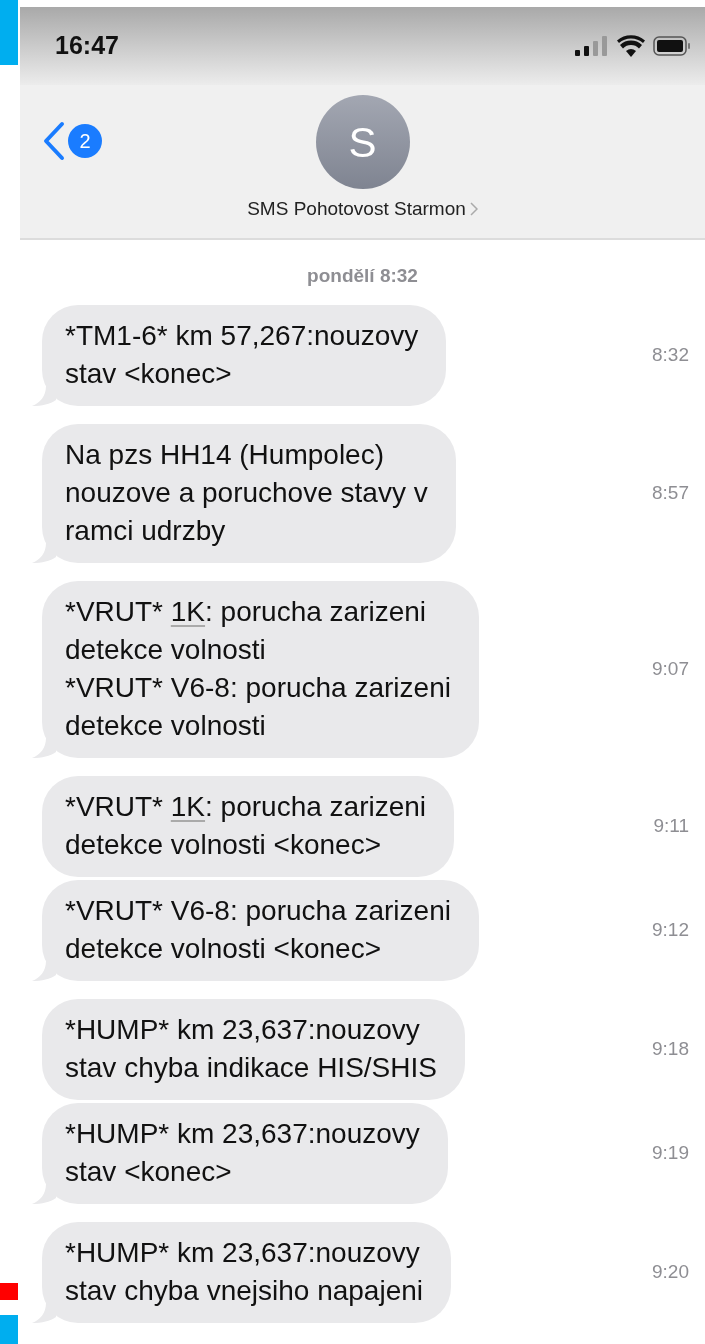 The image size is (705, 1344). I want to click on back-chevron-icon, so click(54, 141).